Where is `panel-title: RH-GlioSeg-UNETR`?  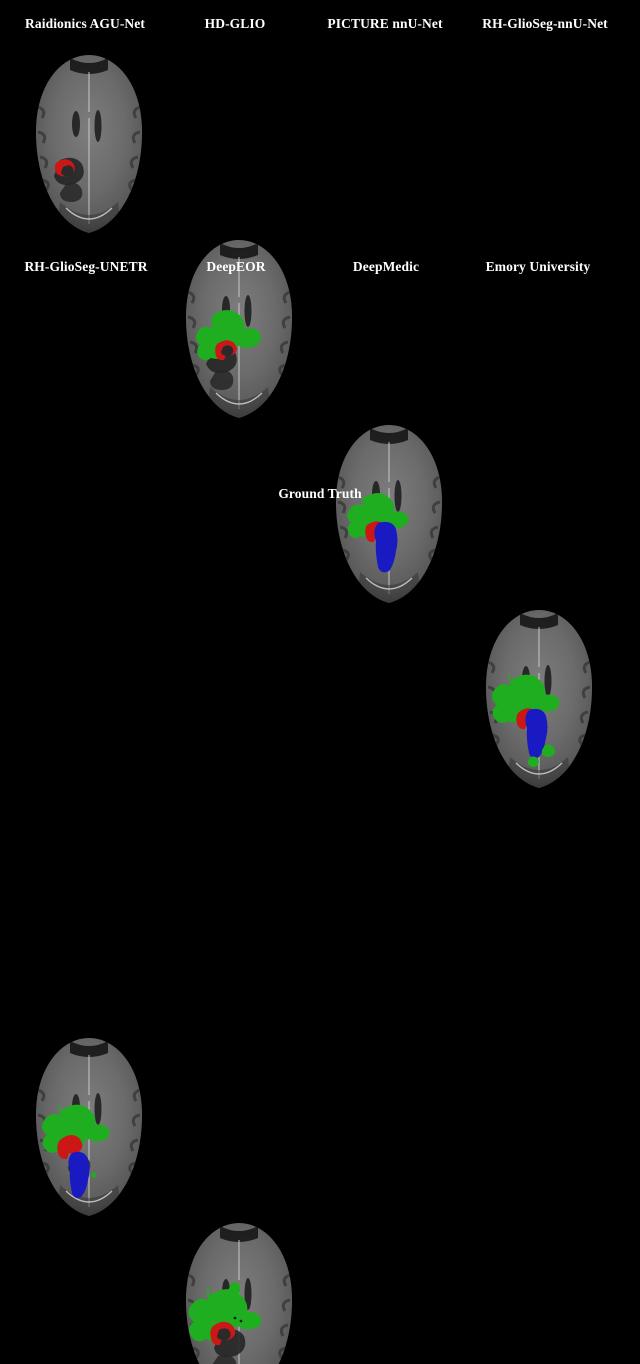 panel-title: RH-GlioSeg-UNETR is located at coordinates (86, 266).